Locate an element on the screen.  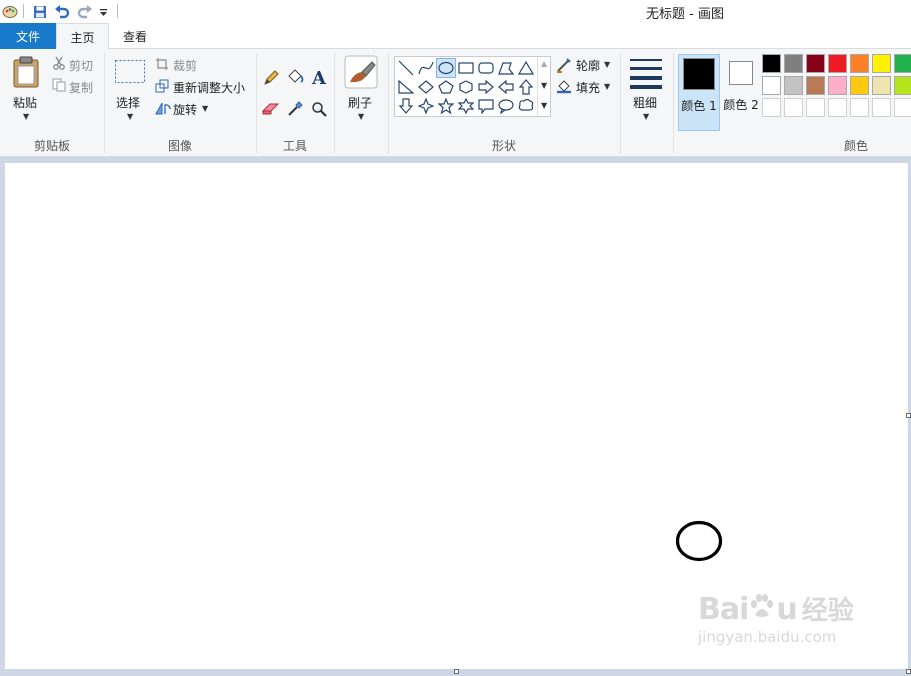
gallery-scroll-up: ▲ is located at coordinates (544, 63).